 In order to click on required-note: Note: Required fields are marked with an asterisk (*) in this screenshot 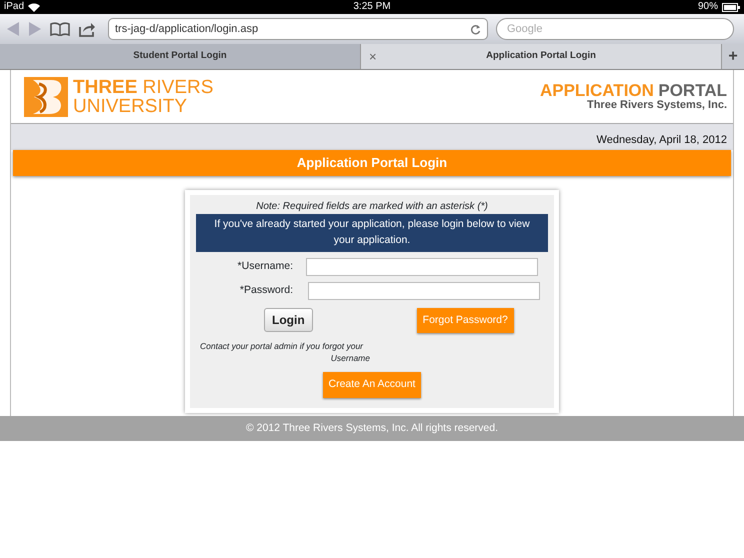, I will do `click(372, 207)`.